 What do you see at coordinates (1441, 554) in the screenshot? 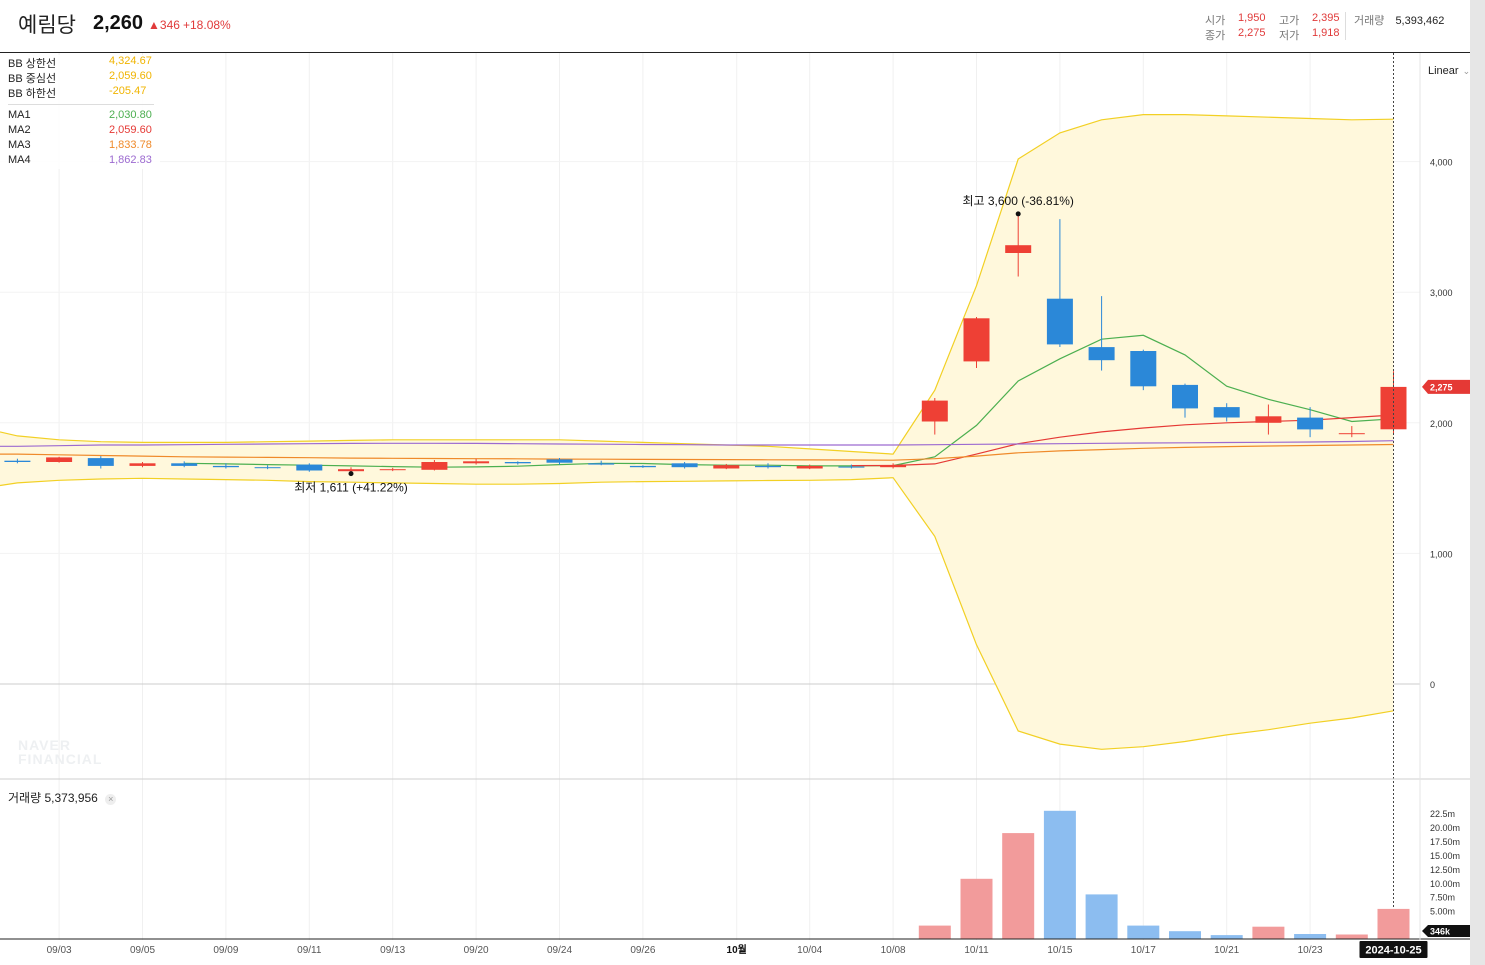
I see `y-tick-label: 1,000` at bounding box center [1441, 554].